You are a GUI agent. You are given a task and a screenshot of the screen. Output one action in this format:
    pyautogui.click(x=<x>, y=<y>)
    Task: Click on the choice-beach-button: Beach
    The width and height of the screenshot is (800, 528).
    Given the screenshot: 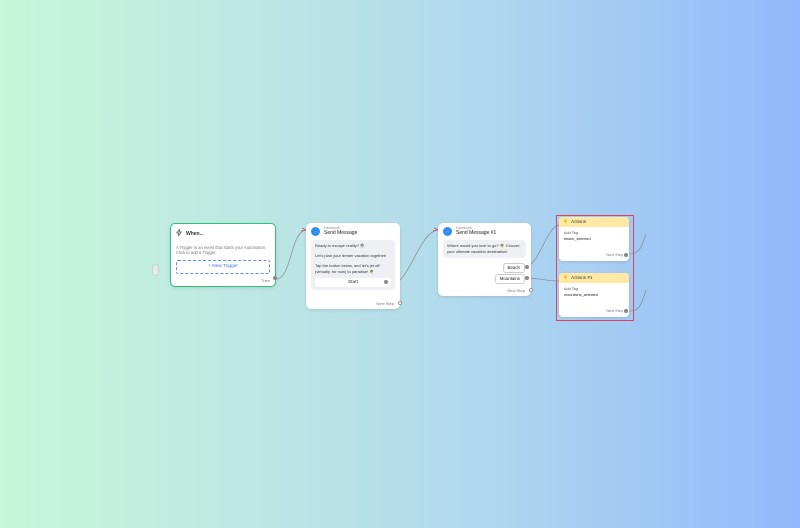 What is the action you would take?
    pyautogui.click(x=513, y=268)
    